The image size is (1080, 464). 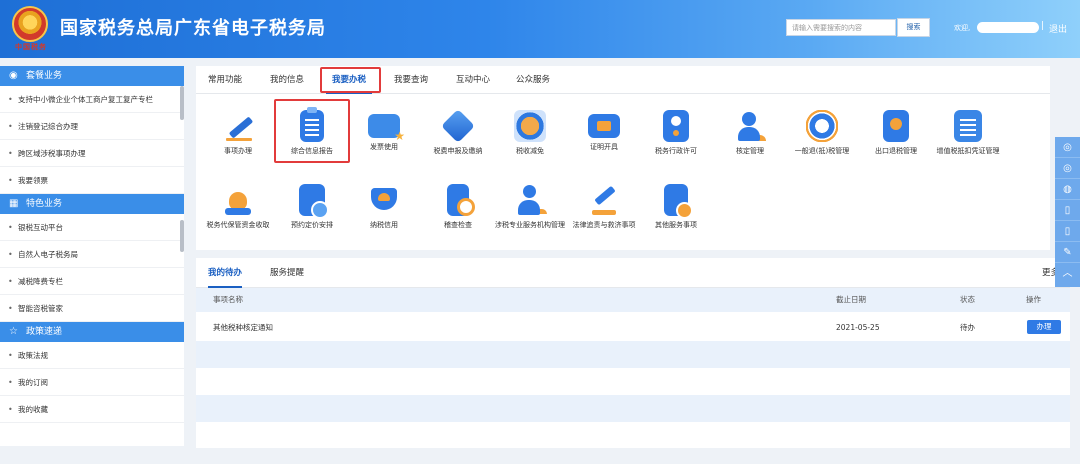 I want to click on service-label: 出口退税管理, so click(x=896, y=151).